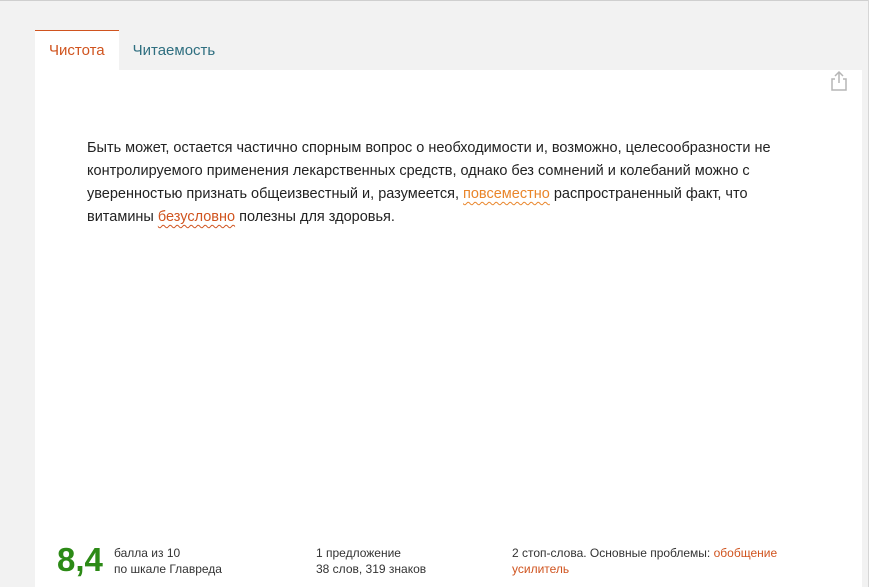  I want to click on score-line: по шкале Главреда, so click(168, 569).